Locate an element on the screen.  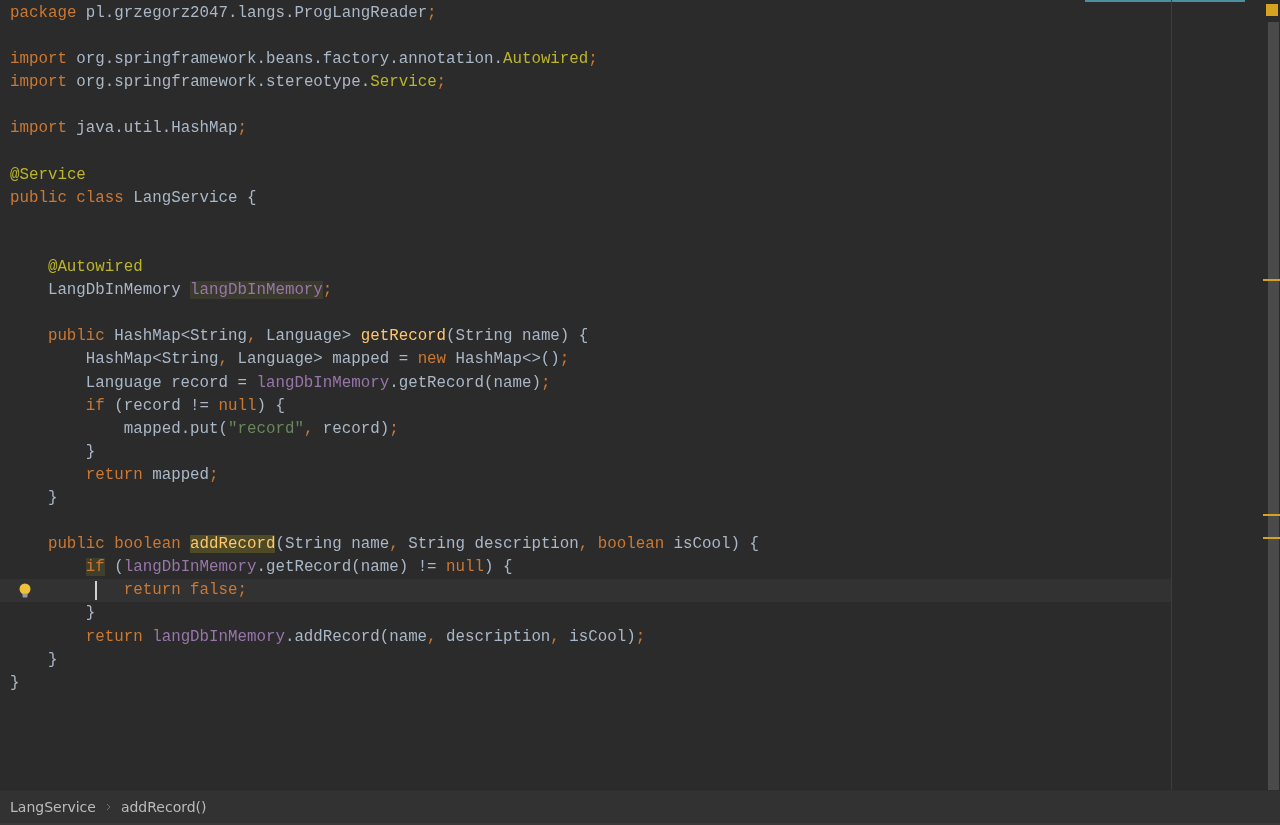
code-line: @Service is located at coordinates (48, 175).